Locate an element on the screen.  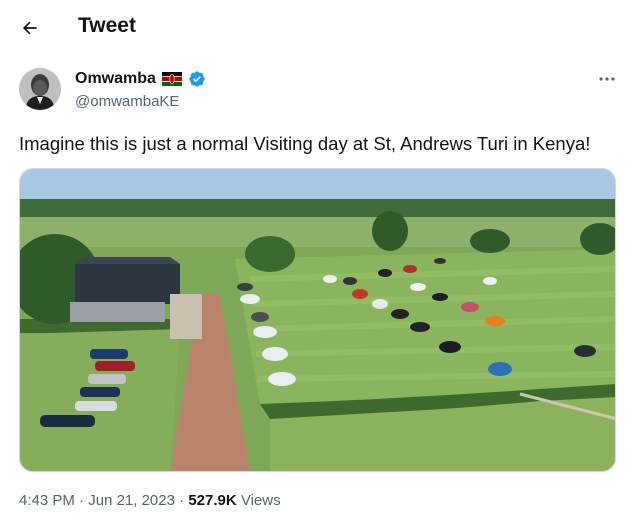
avatar is located at coordinates (40, 89).